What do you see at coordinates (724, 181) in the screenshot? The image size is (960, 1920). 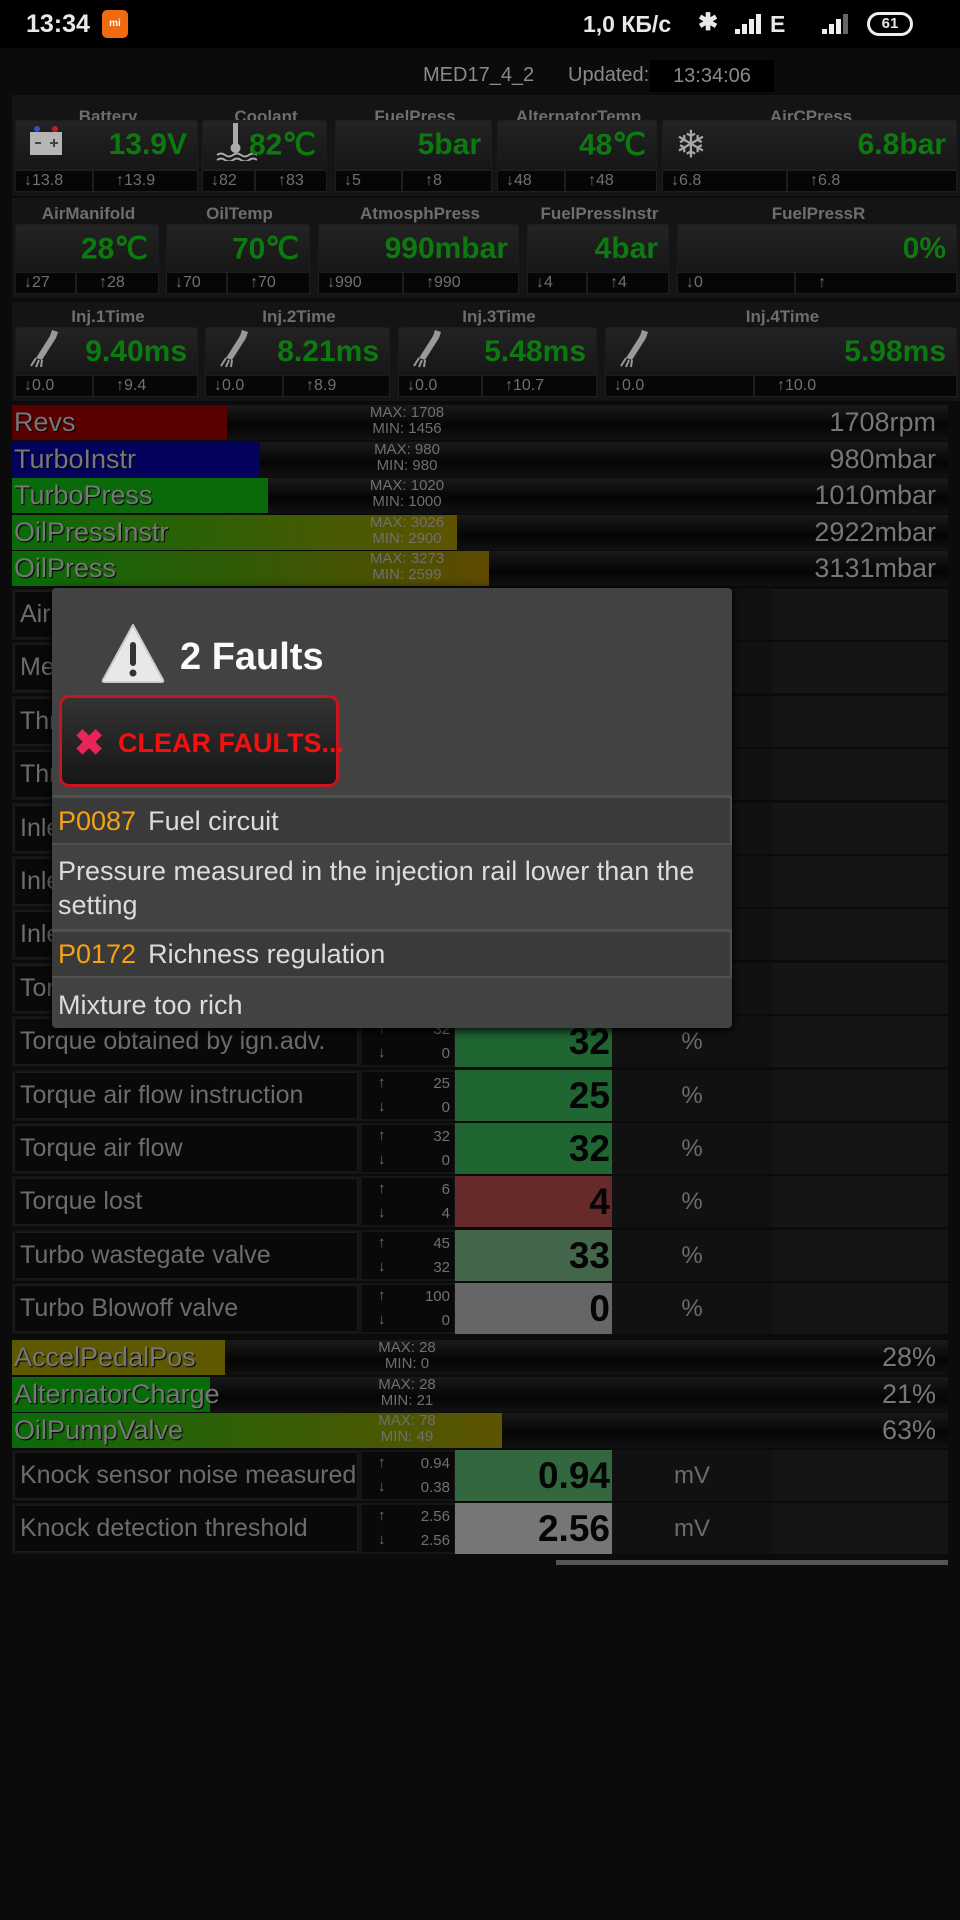 I see `gauge-min: ↓6.8` at bounding box center [724, 181].